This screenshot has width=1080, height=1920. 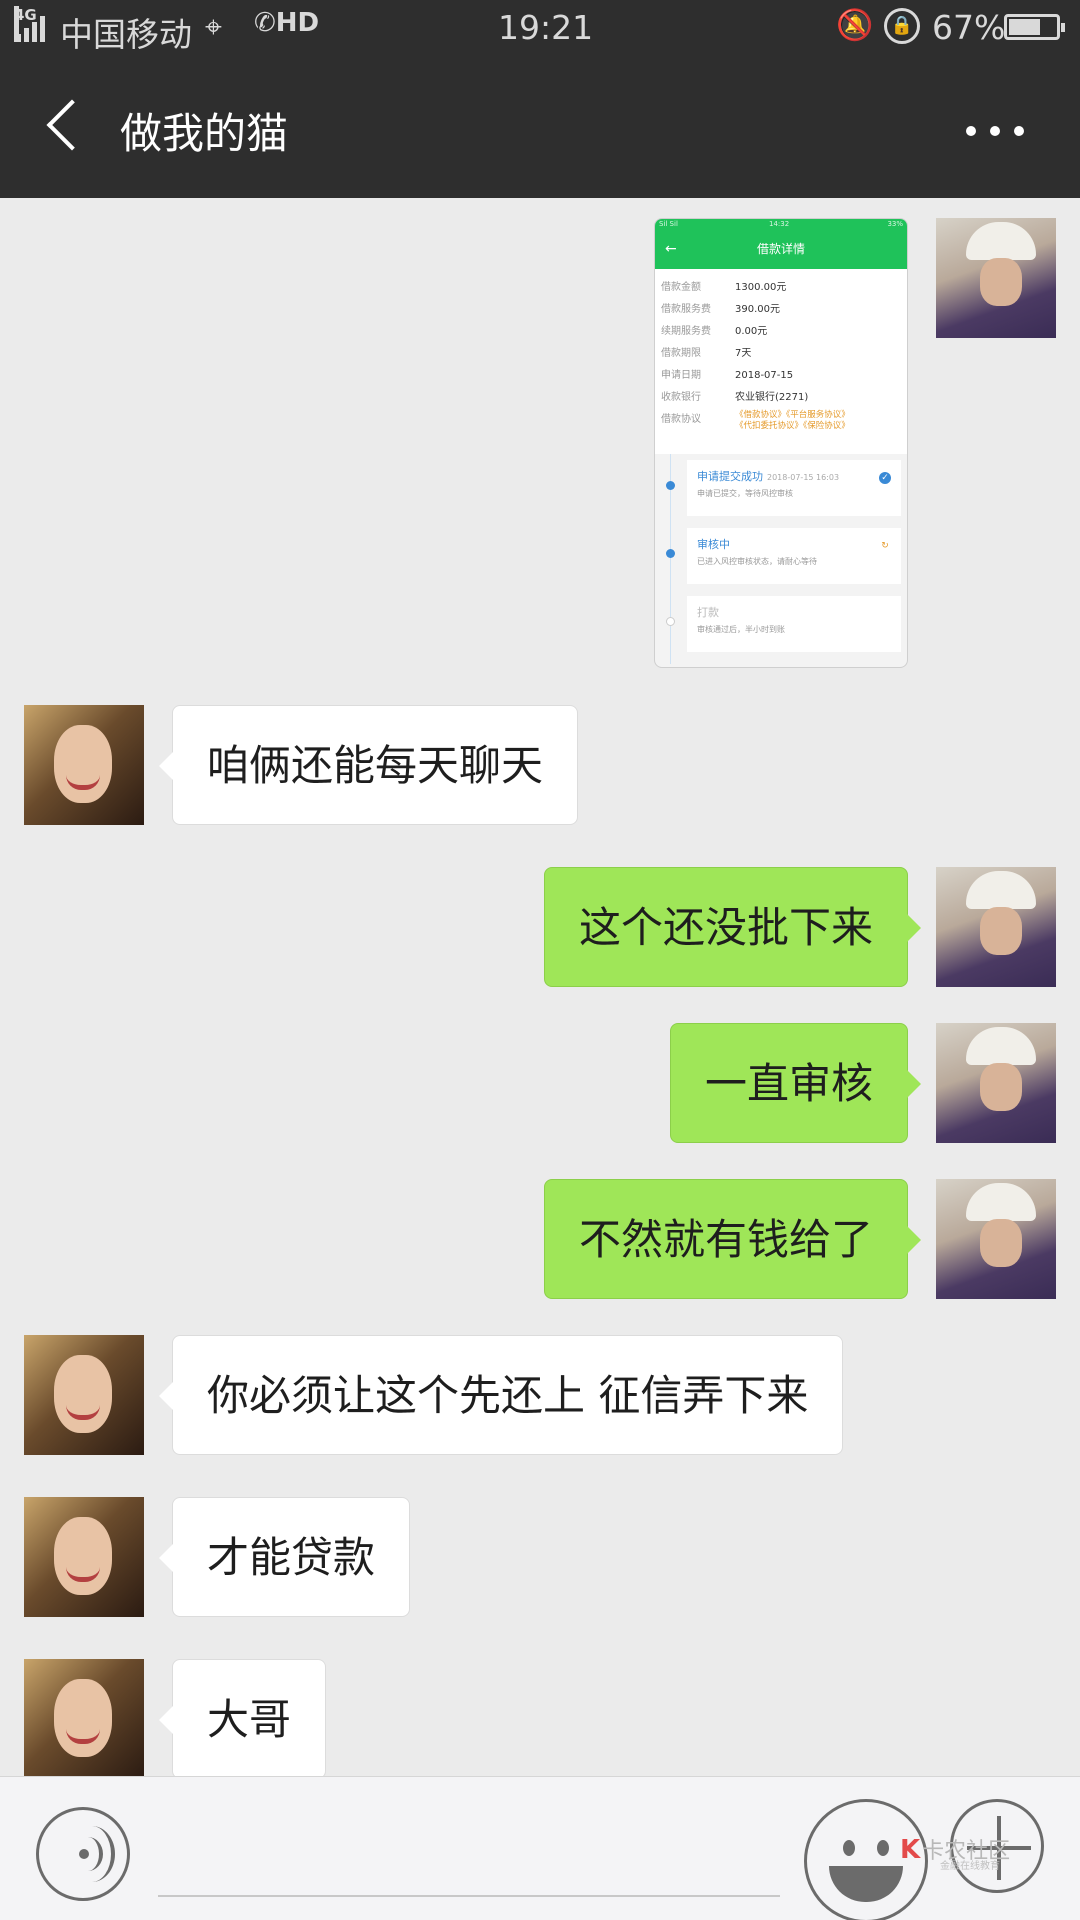 What do you see at coordinates (792, 426) in the screenshot?
I see `agreement-links-line: 《代扣委托协议》《保险协议》` at bounding box center [792, 426].